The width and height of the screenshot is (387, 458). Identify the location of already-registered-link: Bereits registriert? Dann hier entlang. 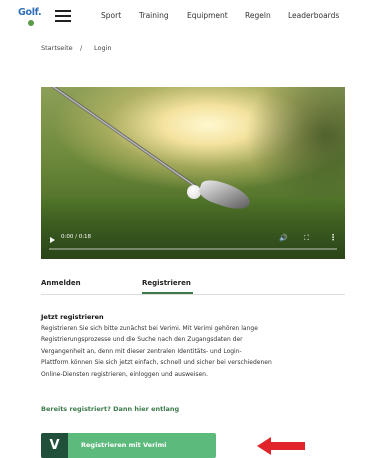
(110, 409).